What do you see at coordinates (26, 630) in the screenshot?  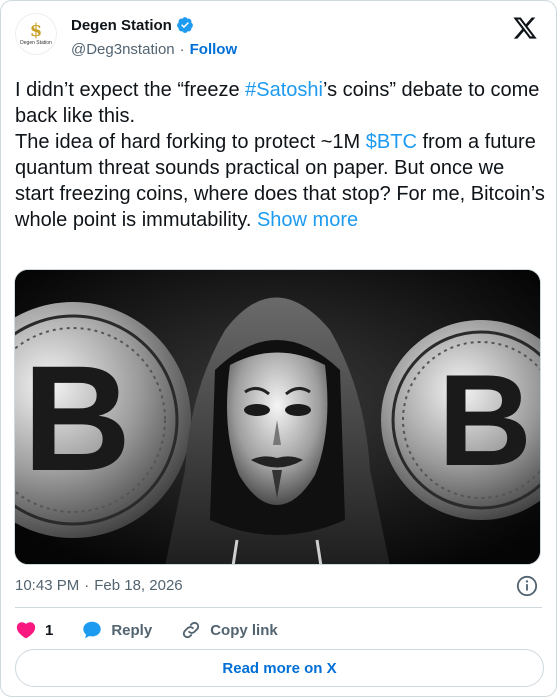 I see `heart-icon` at bounding box center [26, 630].